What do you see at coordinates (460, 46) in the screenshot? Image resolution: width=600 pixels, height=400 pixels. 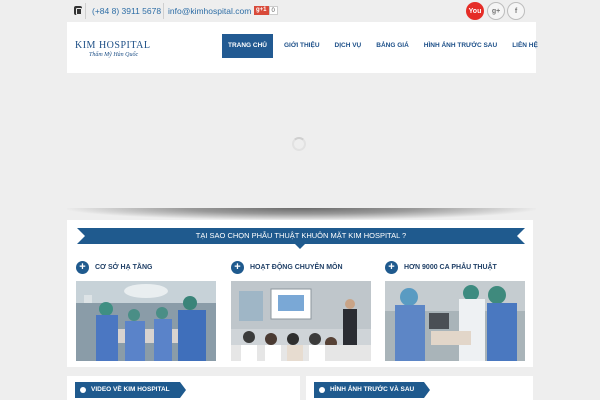 I see `nav-item-before-after: HÌNH ẢNH TRƯỚC SAU` at bounding box center [460, 46].